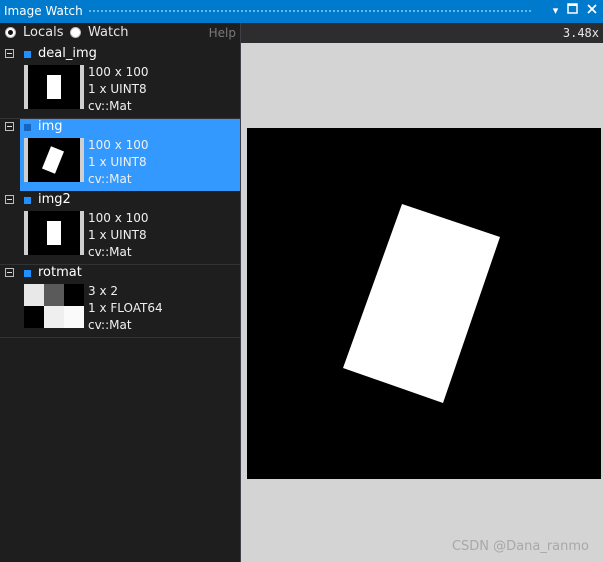 The height and width of the screenshot is (562, 603). I want to click on list-item-deal-img: deal_img 100 x 100 1 x UINT8 cv::Mat, so click(120, 82).